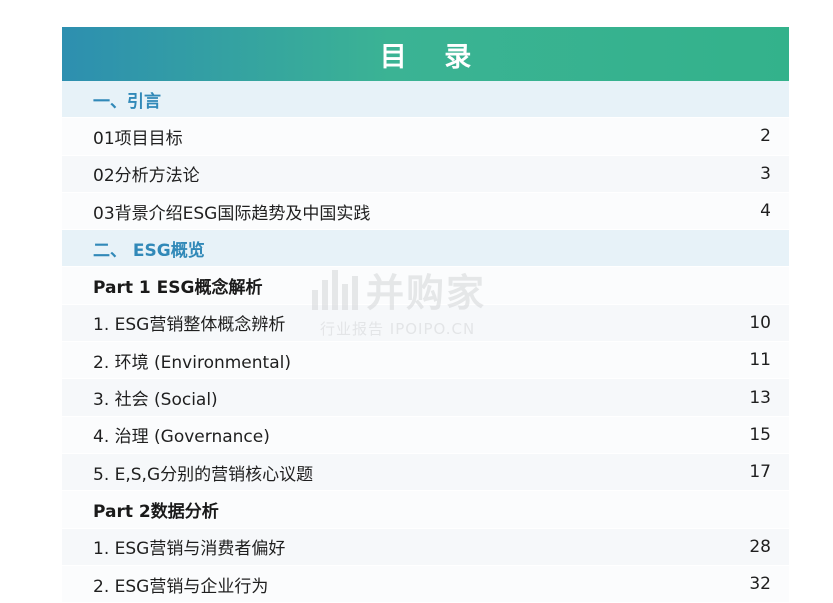  Describe the element at coordinates (425, 361) in the screenshot. I see `toc-entry-environmental: 2. 环境 (Environmental) 11` at that location.